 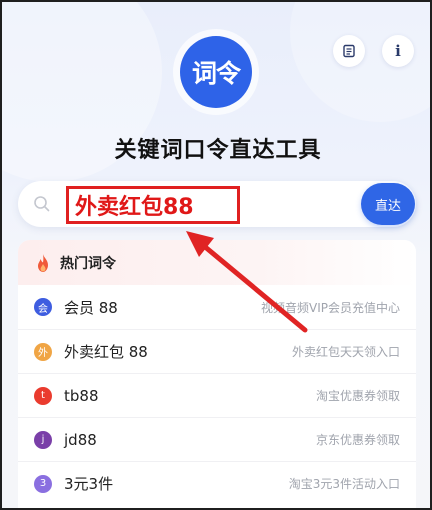 What do you see at coordinates (388, 204) in the screenshot?
I see `go-button: 直达` at bounding box center [388, 204].